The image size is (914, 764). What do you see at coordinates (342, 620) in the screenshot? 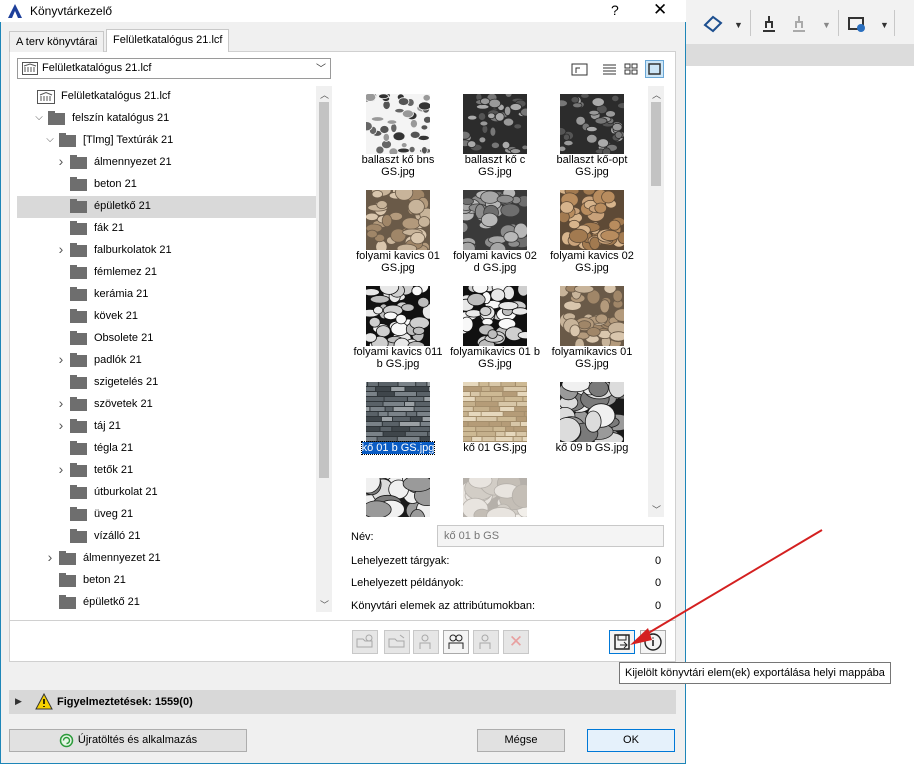
I see `divider` at bounding box center [342, 620].